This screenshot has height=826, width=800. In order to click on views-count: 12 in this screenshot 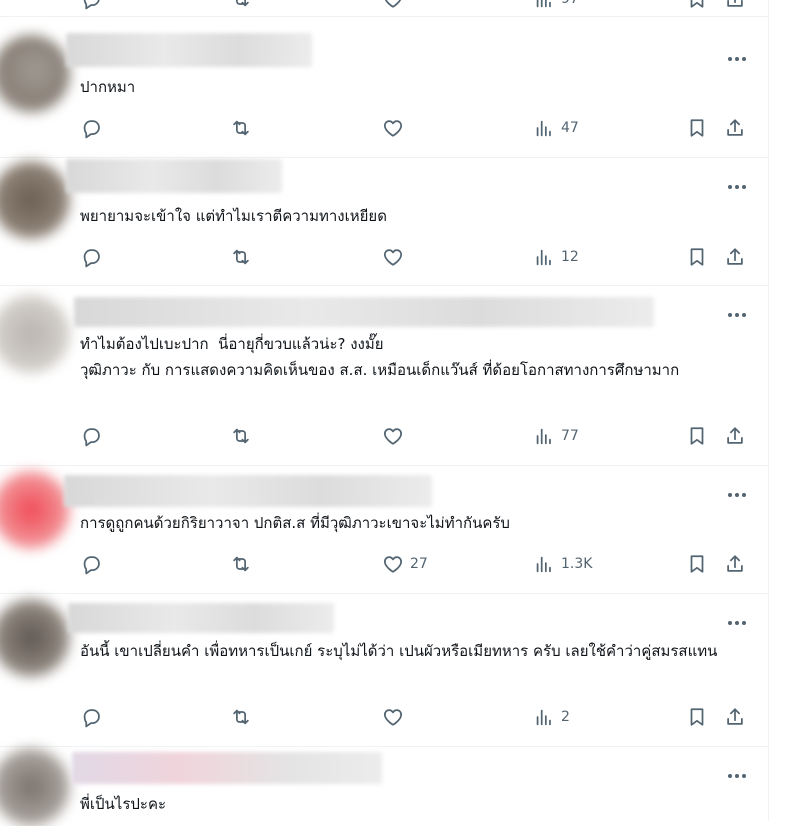, I will do `click(570, 257)`.